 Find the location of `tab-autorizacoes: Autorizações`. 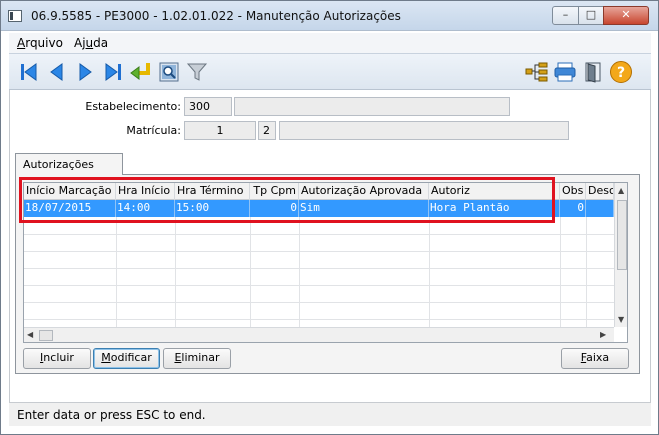

tab-autorizacoes: Autorizações is located at coordinates (69, 164).